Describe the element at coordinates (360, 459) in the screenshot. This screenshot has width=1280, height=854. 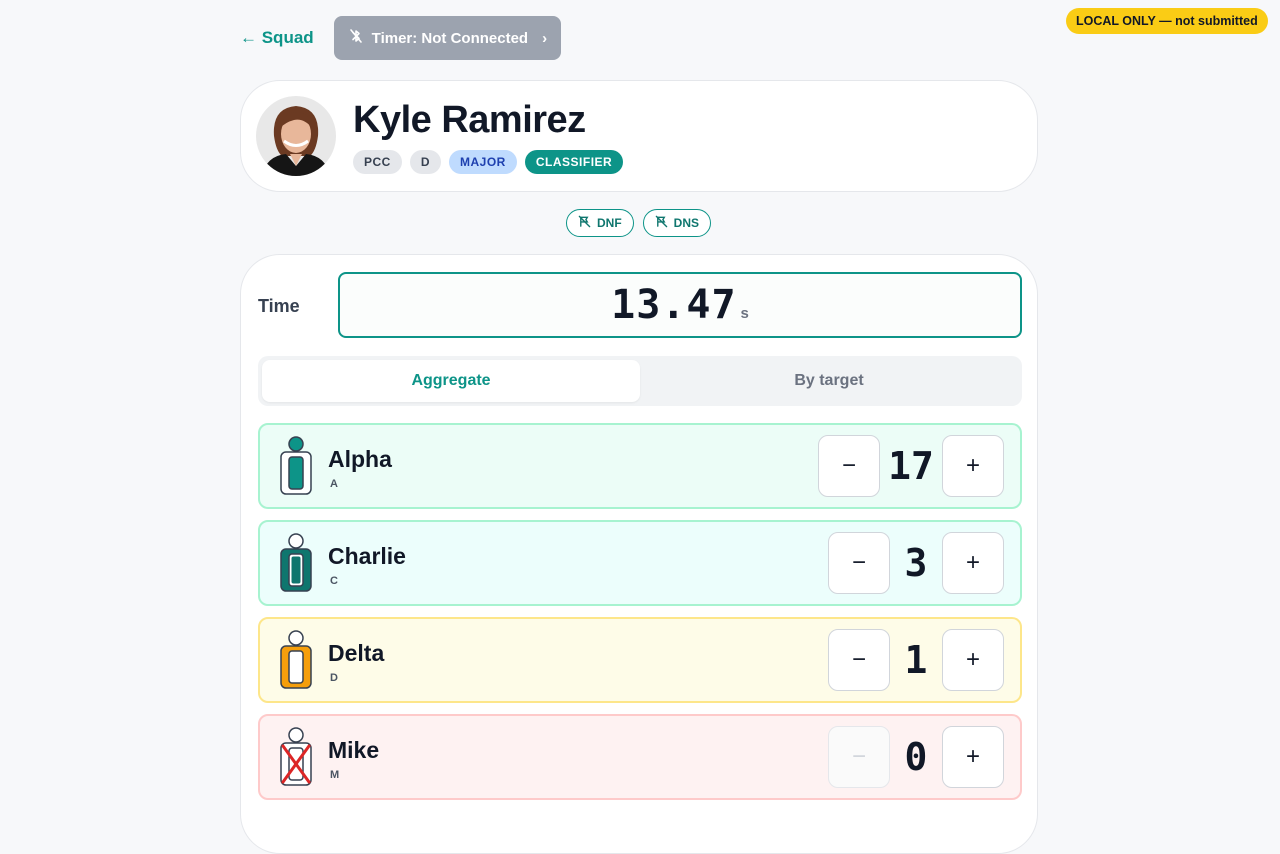
I see `zone-name: Alpha` at that location.